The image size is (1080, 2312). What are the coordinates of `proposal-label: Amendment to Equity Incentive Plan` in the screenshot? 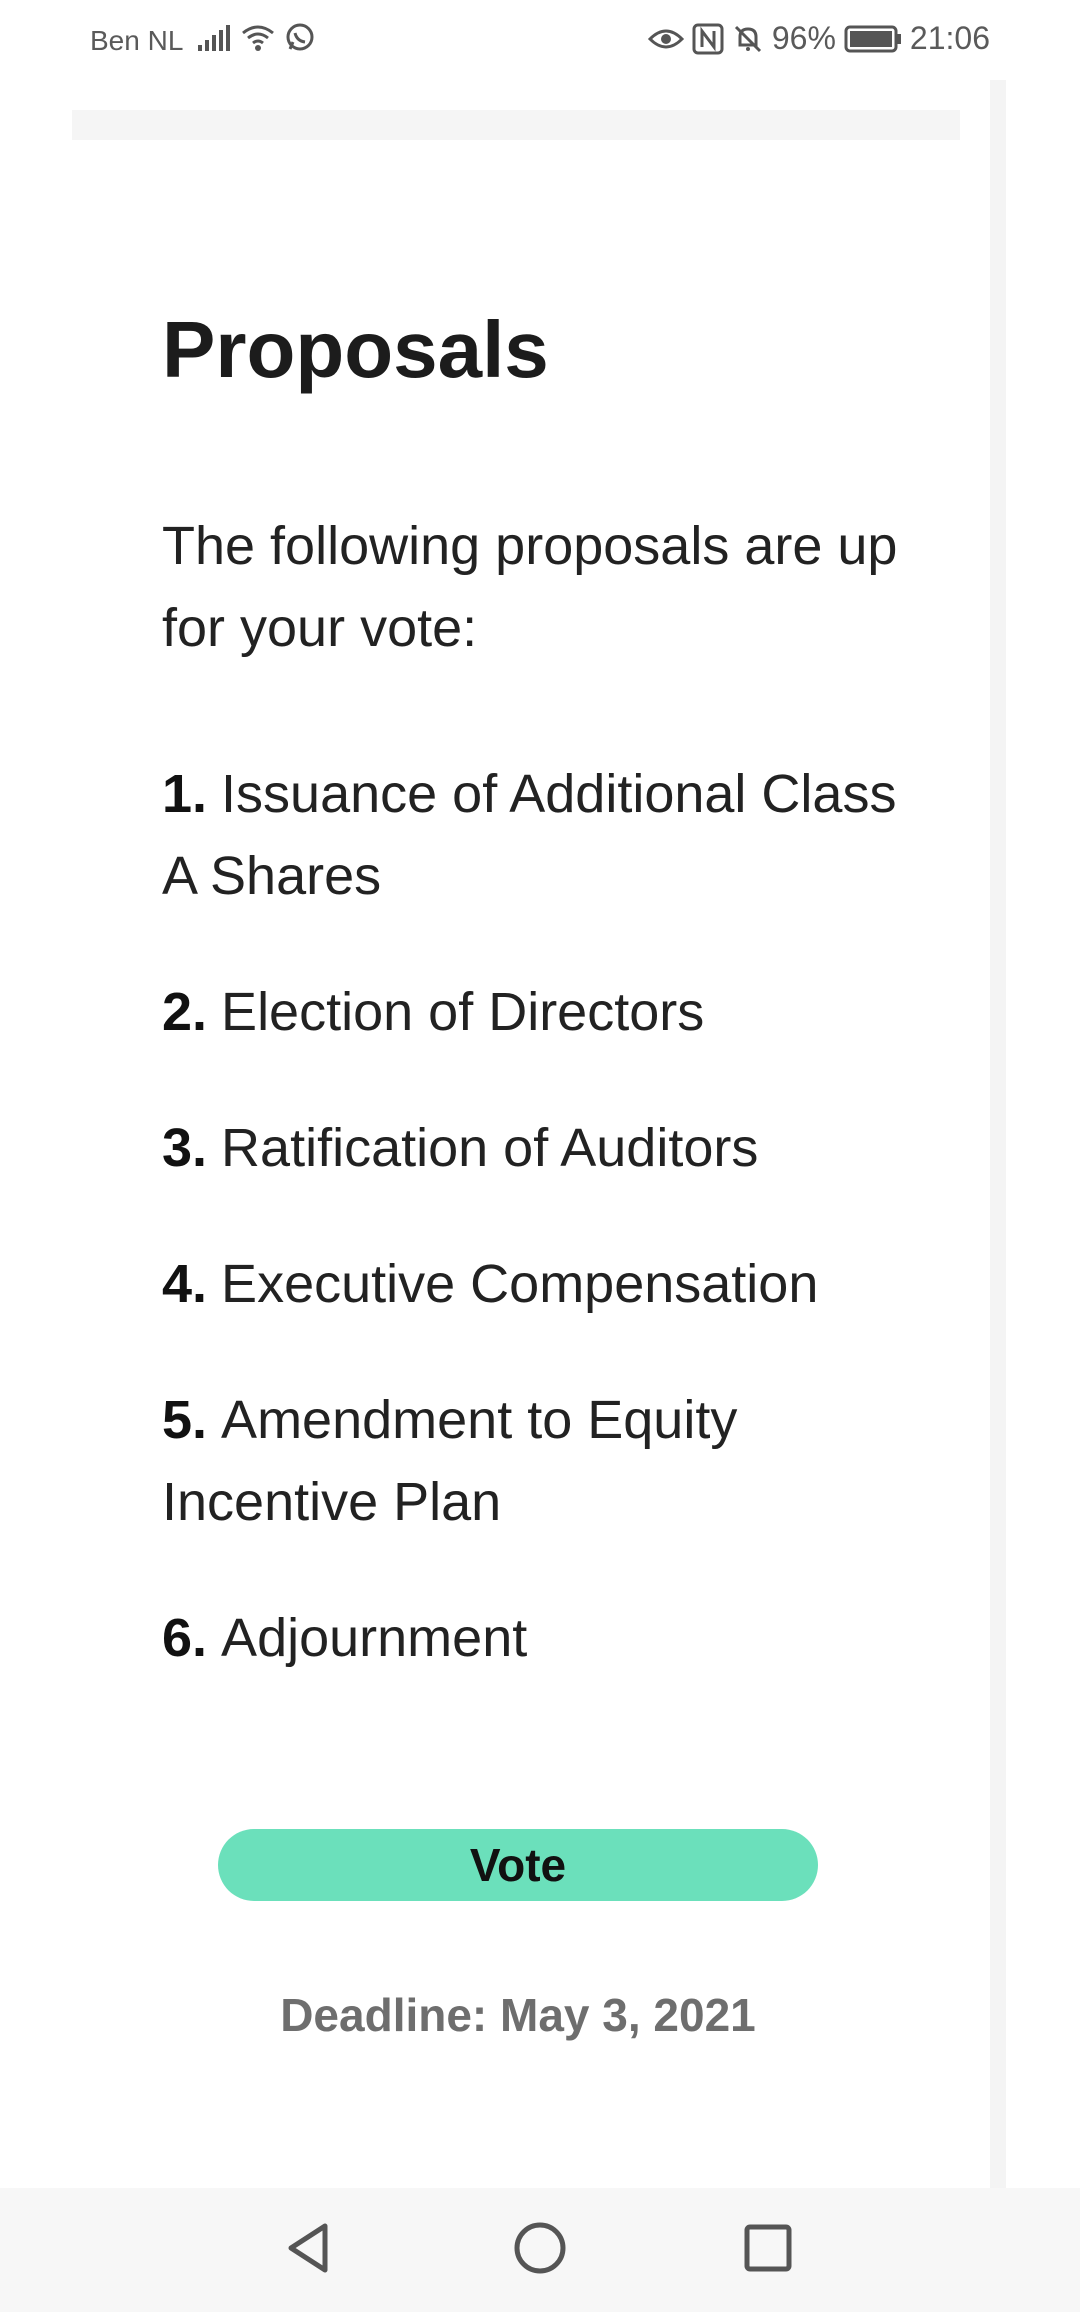 It's located at (450, 1461).